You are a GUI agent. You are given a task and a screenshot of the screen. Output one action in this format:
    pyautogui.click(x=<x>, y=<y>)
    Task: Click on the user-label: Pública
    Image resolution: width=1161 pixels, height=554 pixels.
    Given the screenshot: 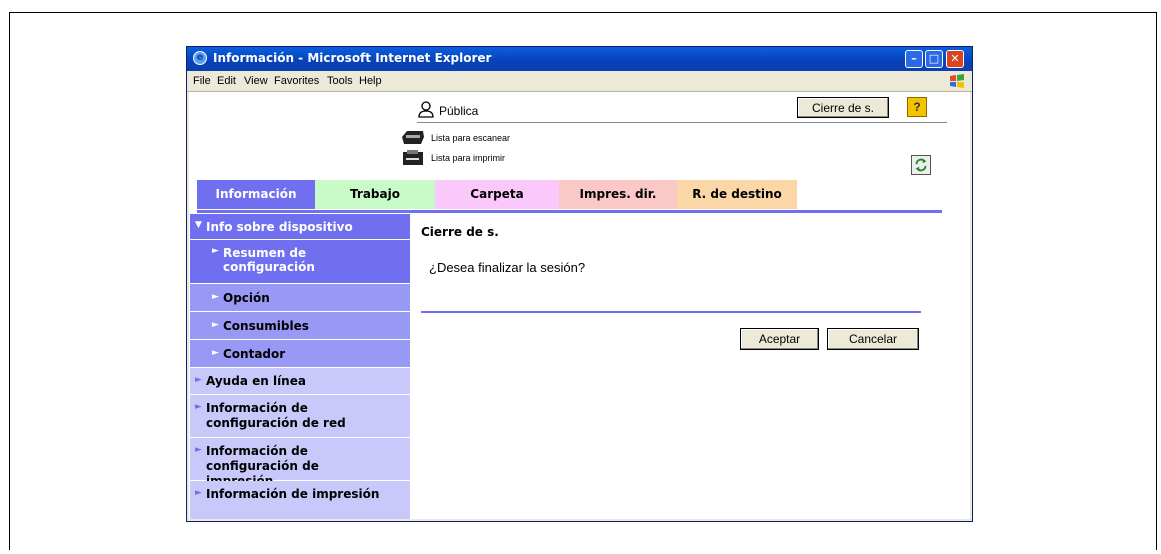 What is the action you would take?
    pyautogui.click(x=459, y=111)
    